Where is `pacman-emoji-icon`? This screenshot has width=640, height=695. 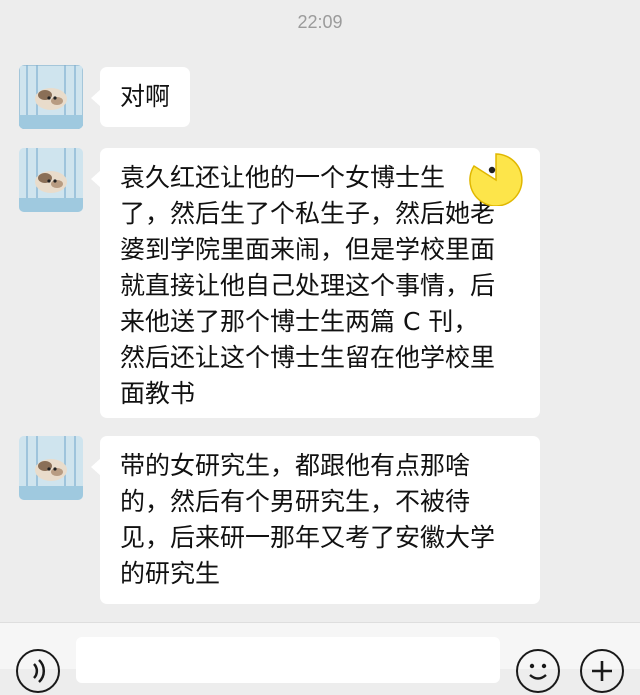 pacman-emoji-icon is located at coordinates (496, 178).